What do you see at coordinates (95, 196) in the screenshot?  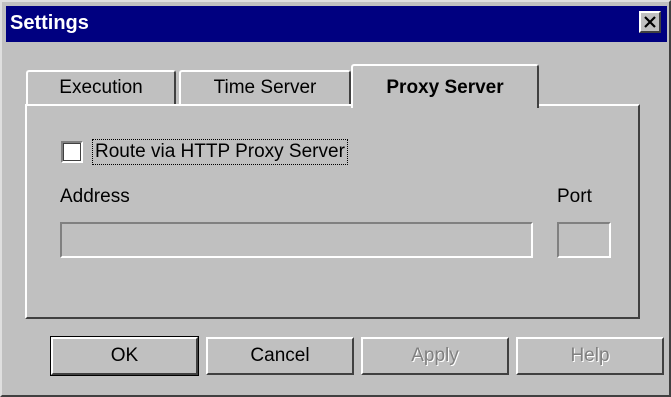 I see `address-label: Address` at bounding box center [95, 196].